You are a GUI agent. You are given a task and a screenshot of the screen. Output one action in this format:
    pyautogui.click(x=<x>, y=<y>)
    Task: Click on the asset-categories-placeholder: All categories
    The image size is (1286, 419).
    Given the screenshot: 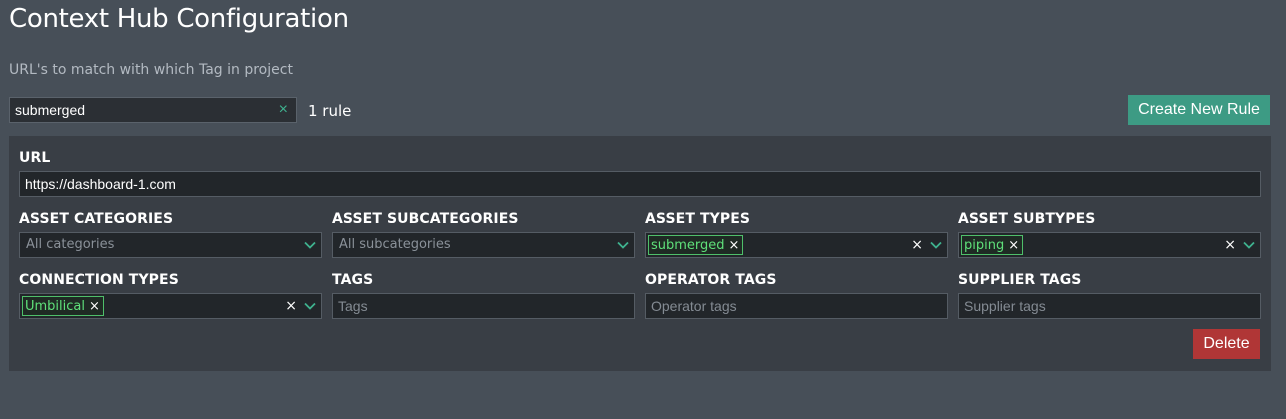 What is the action you would take?
    pyautogui.click(x=70, y=244)
    